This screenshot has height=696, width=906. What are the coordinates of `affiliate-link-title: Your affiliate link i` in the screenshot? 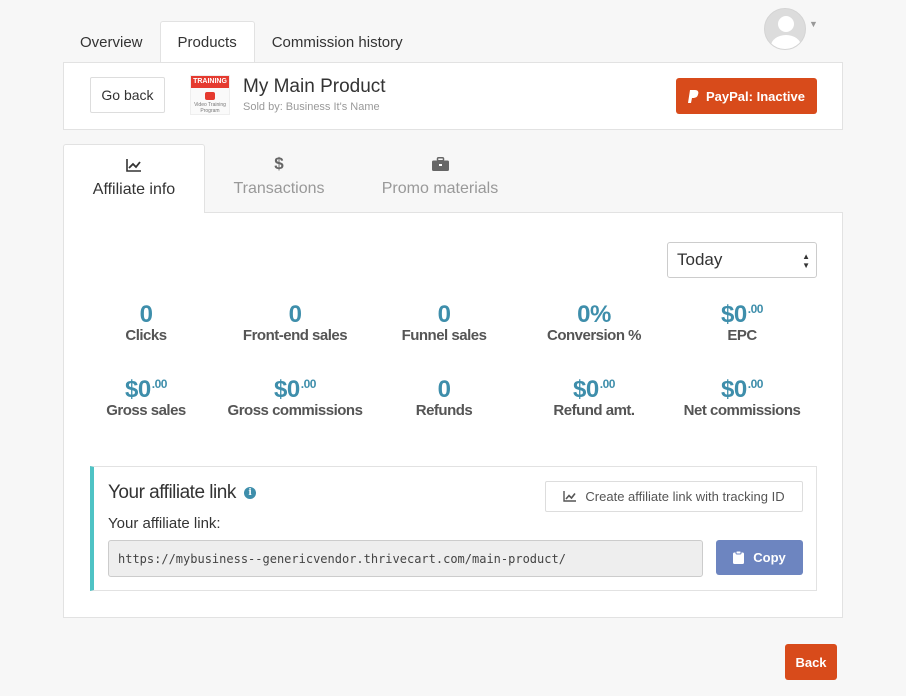 It's located at (182, 493).